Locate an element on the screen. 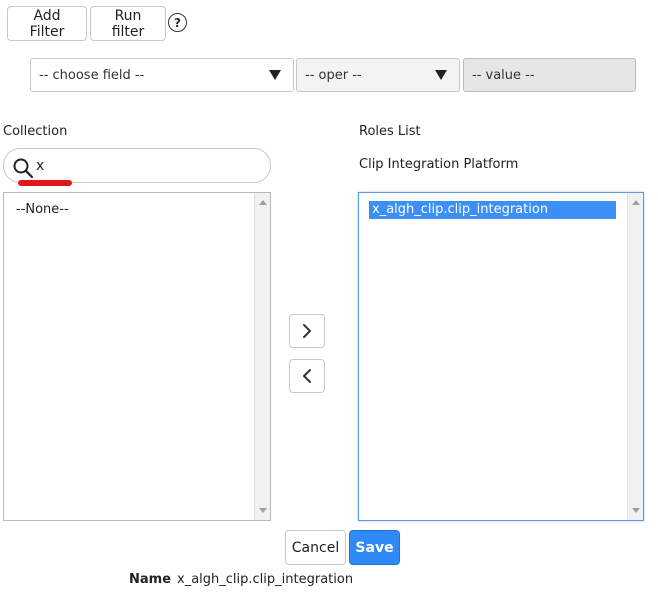  save-button: Save is located at coordinates (374, 547).